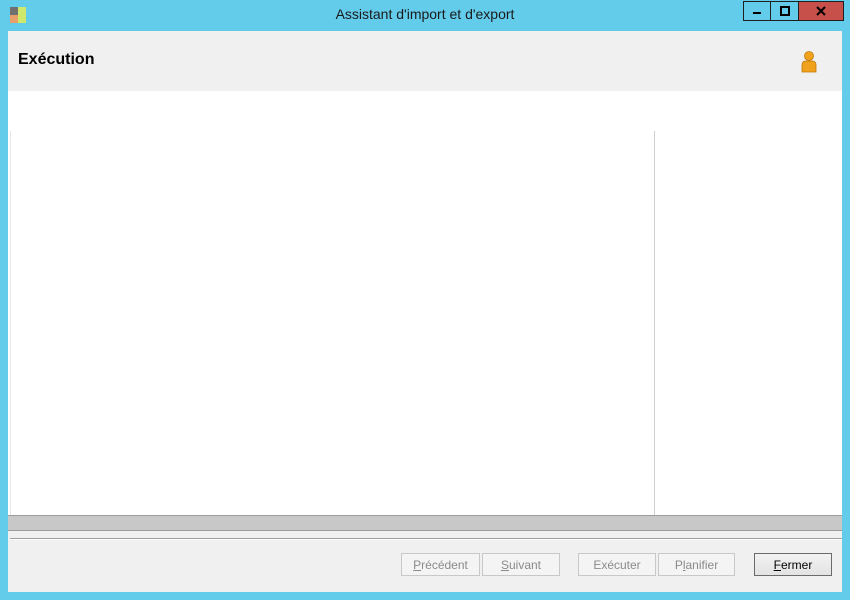 The width and height of the screenshot is (850, 600). I want to click on close-button: Fermer, so click(793, 564).